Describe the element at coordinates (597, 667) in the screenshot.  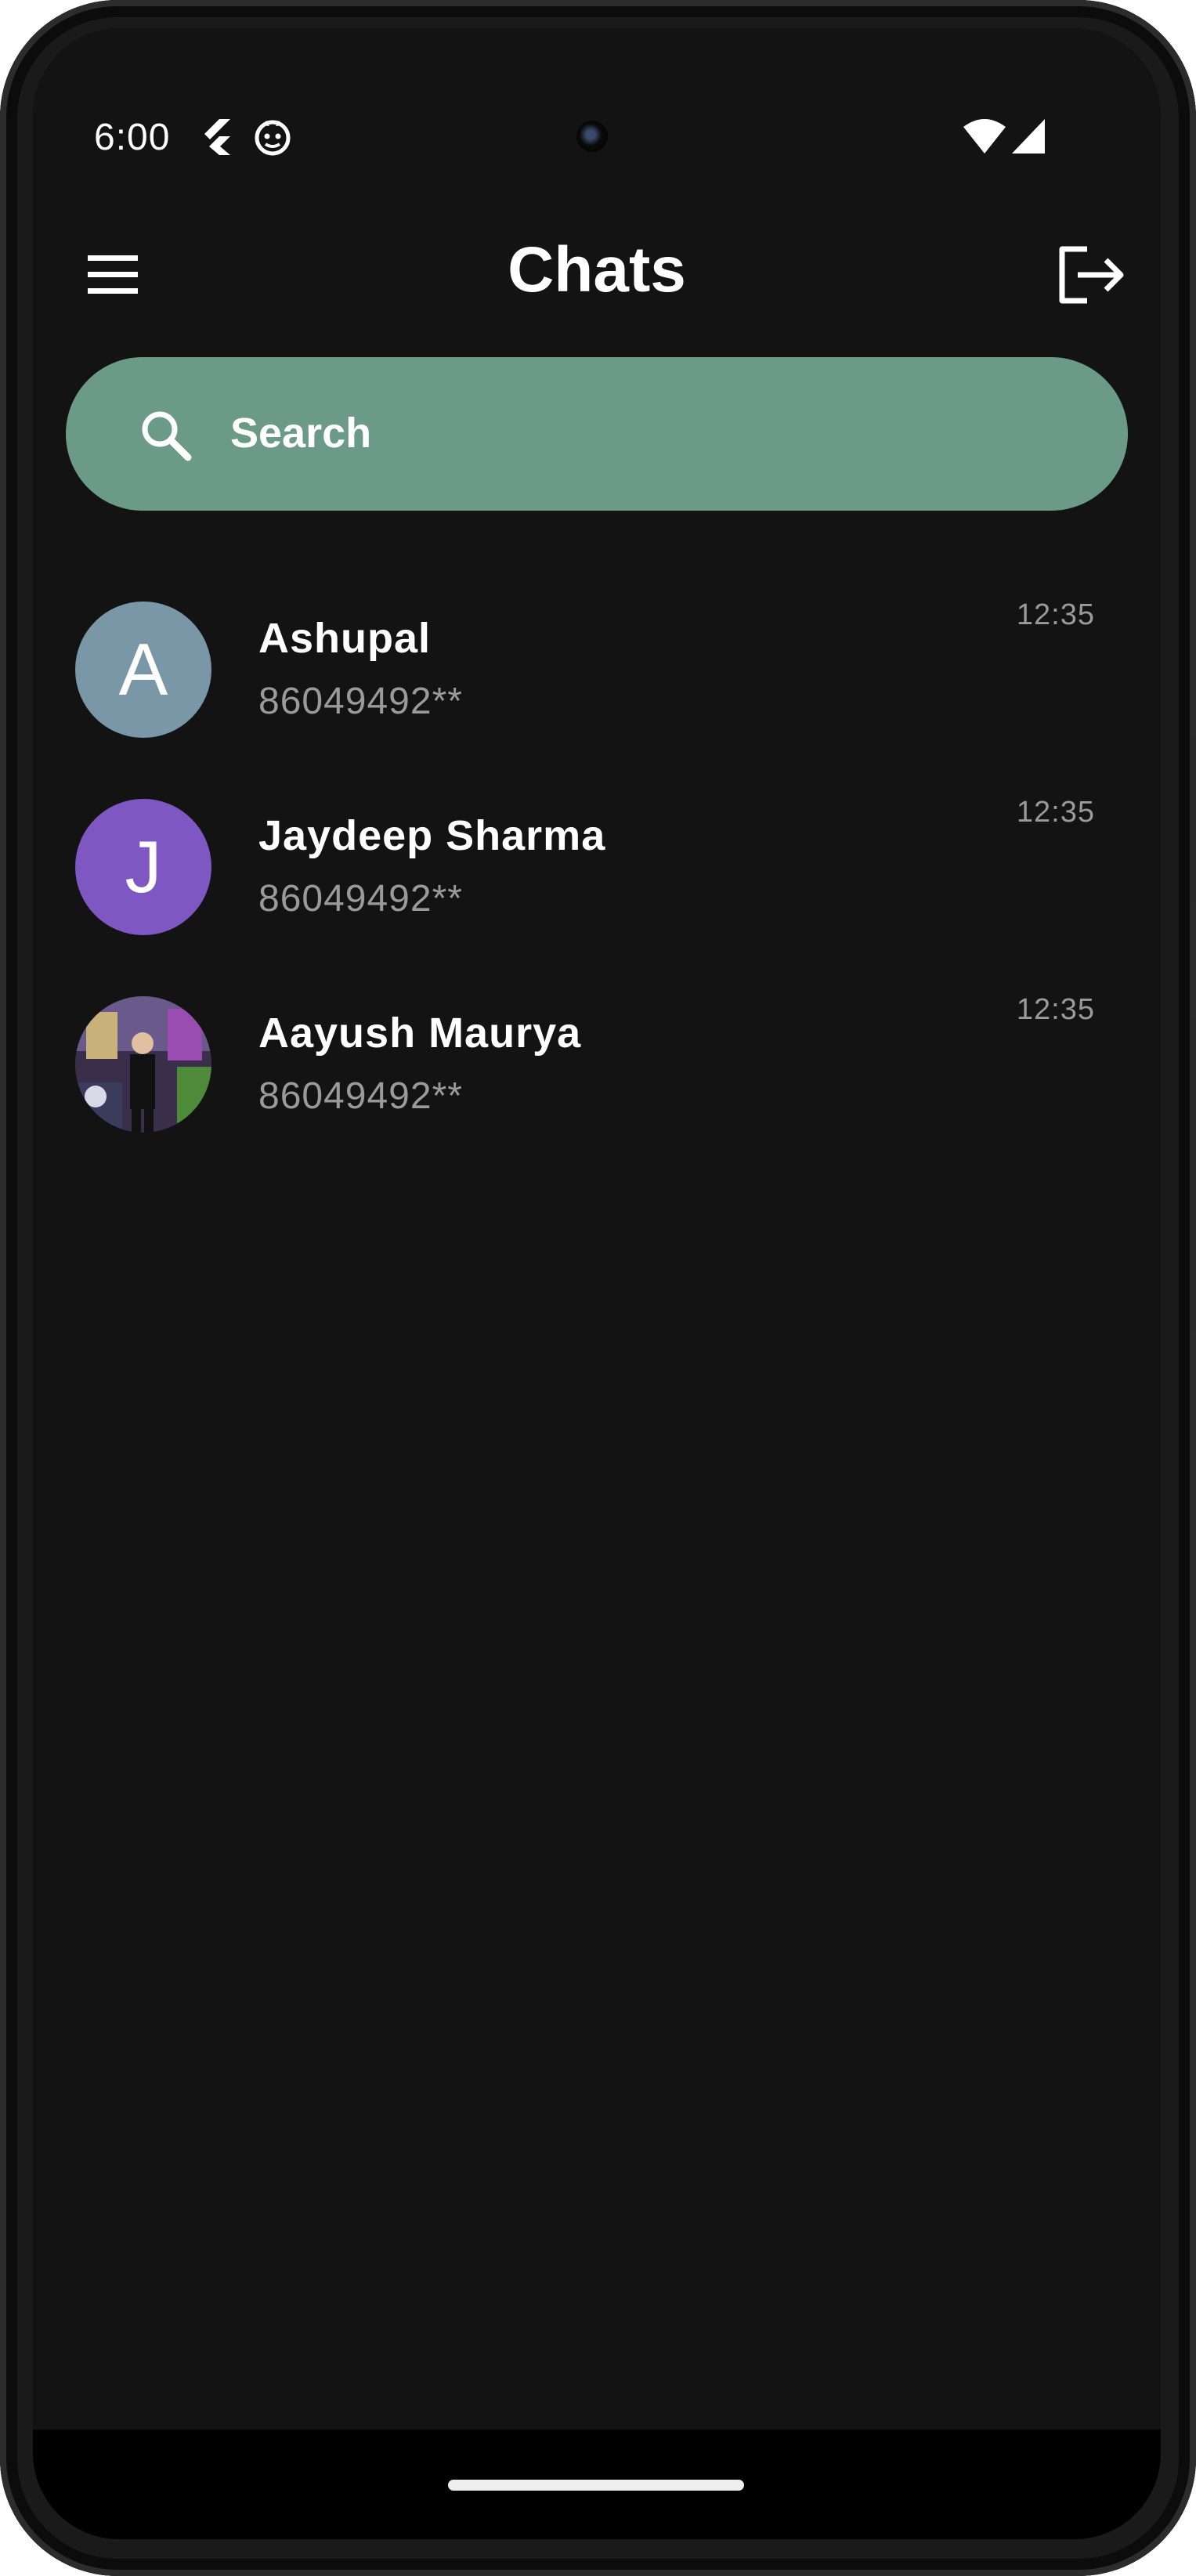
I see `chat-item-ashupal: A Ashupal 86049492** 12:35` at that location.